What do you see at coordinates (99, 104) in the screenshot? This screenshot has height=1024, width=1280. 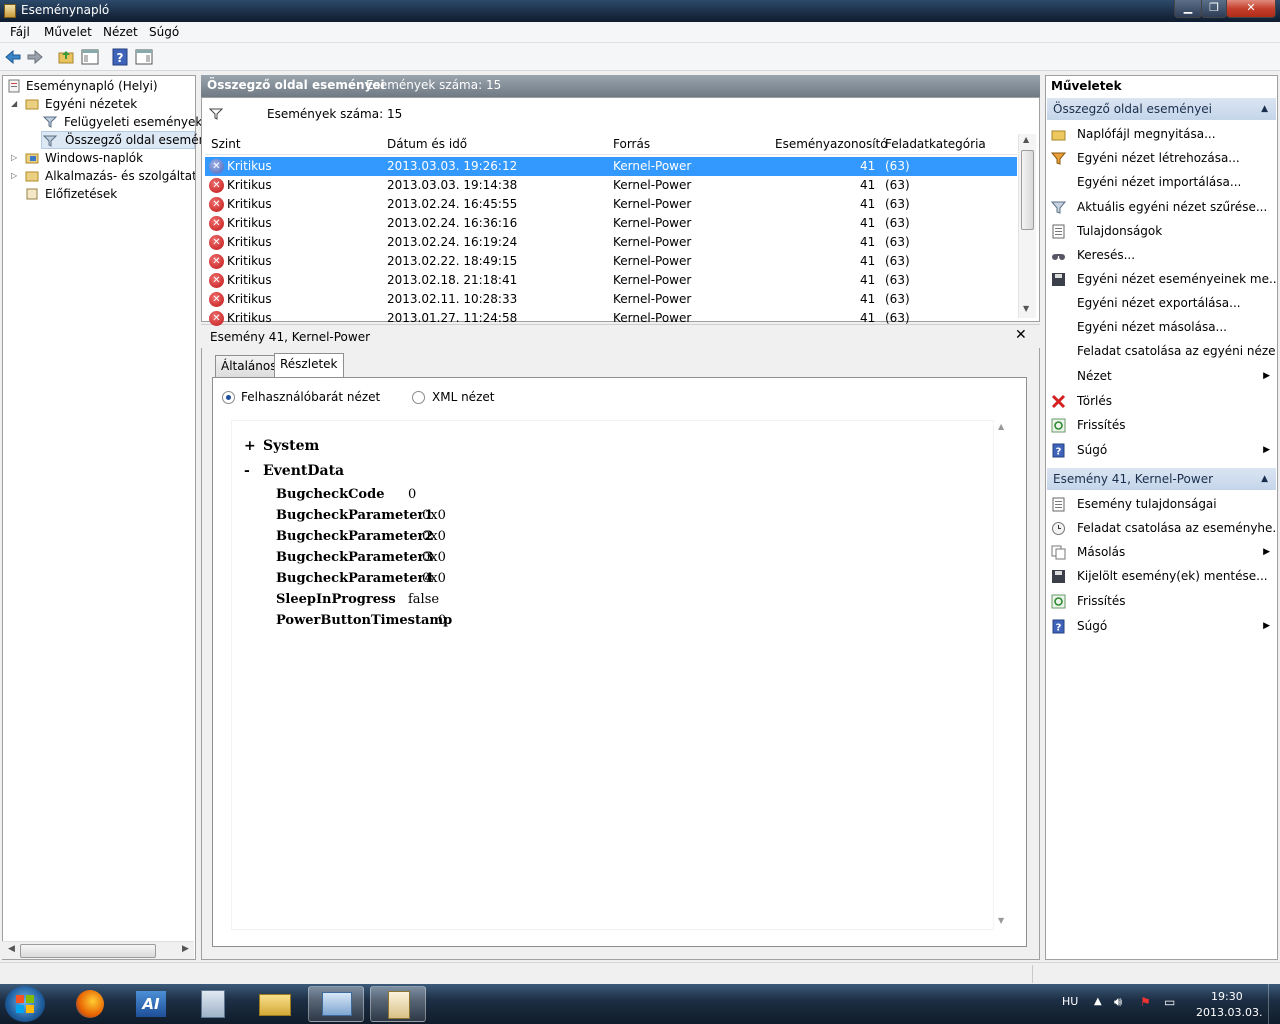 I see `tree-item-custom-views: ◢ Egyéni nézetek` at bounding box center [99, 104].